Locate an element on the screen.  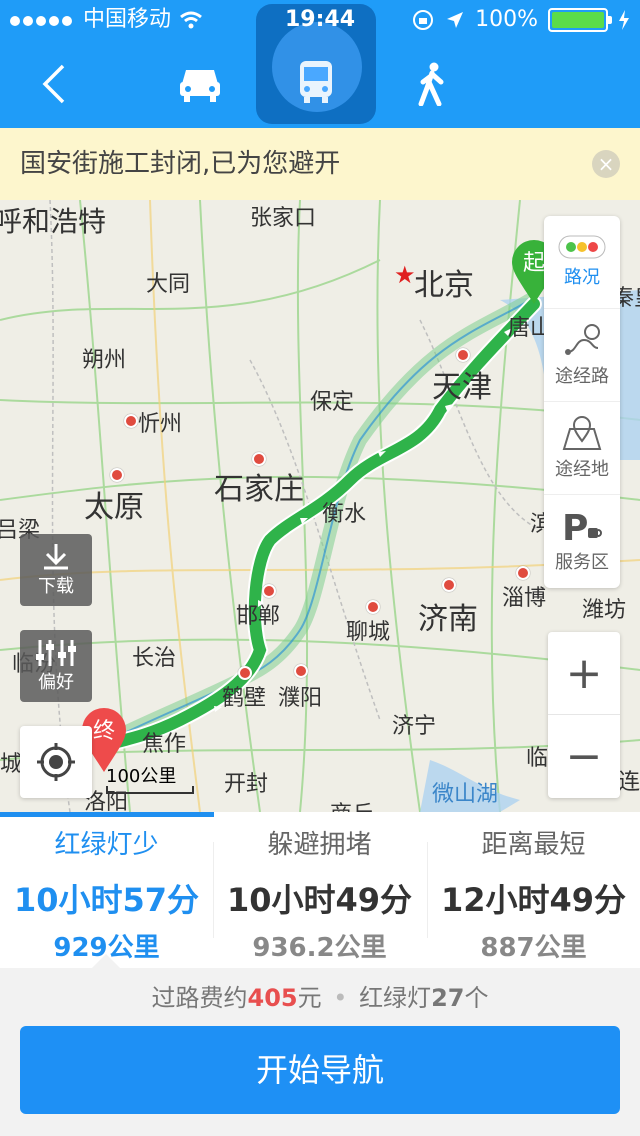
waypoint-road-button: 途经路 is located at coordinates (582, 355).